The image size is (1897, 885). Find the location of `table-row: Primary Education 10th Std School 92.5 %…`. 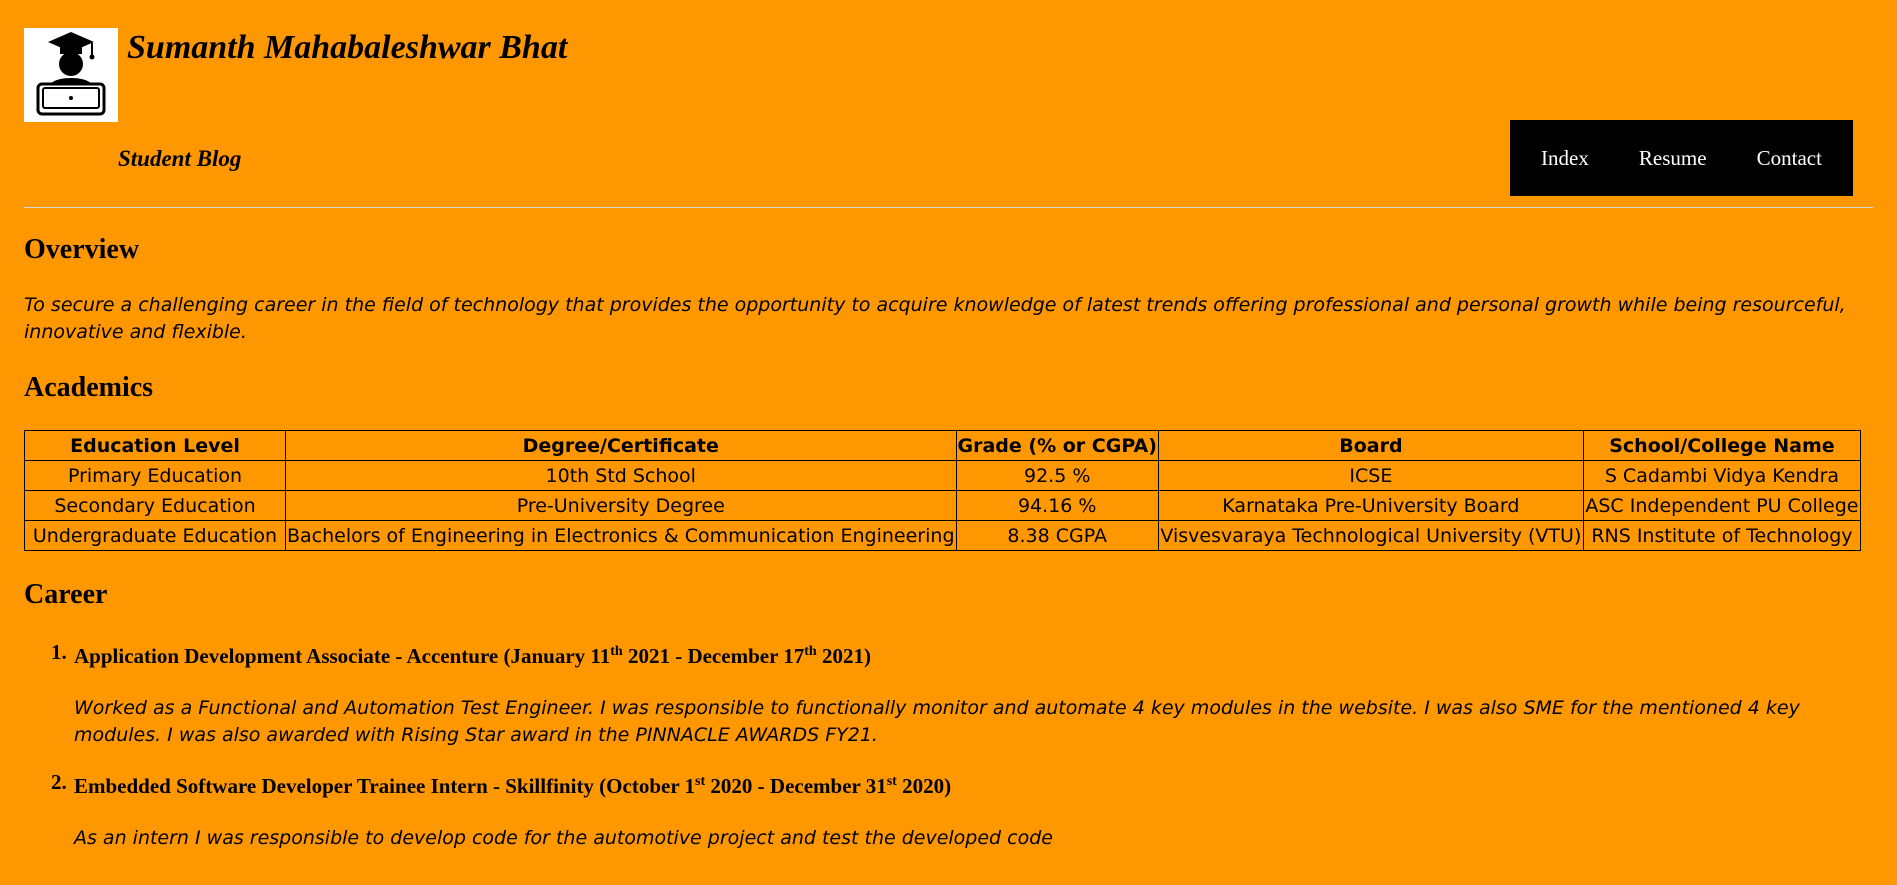

table-row: Primary Education 10th Std School 92.5 %… is located at coordinates (943, 475).